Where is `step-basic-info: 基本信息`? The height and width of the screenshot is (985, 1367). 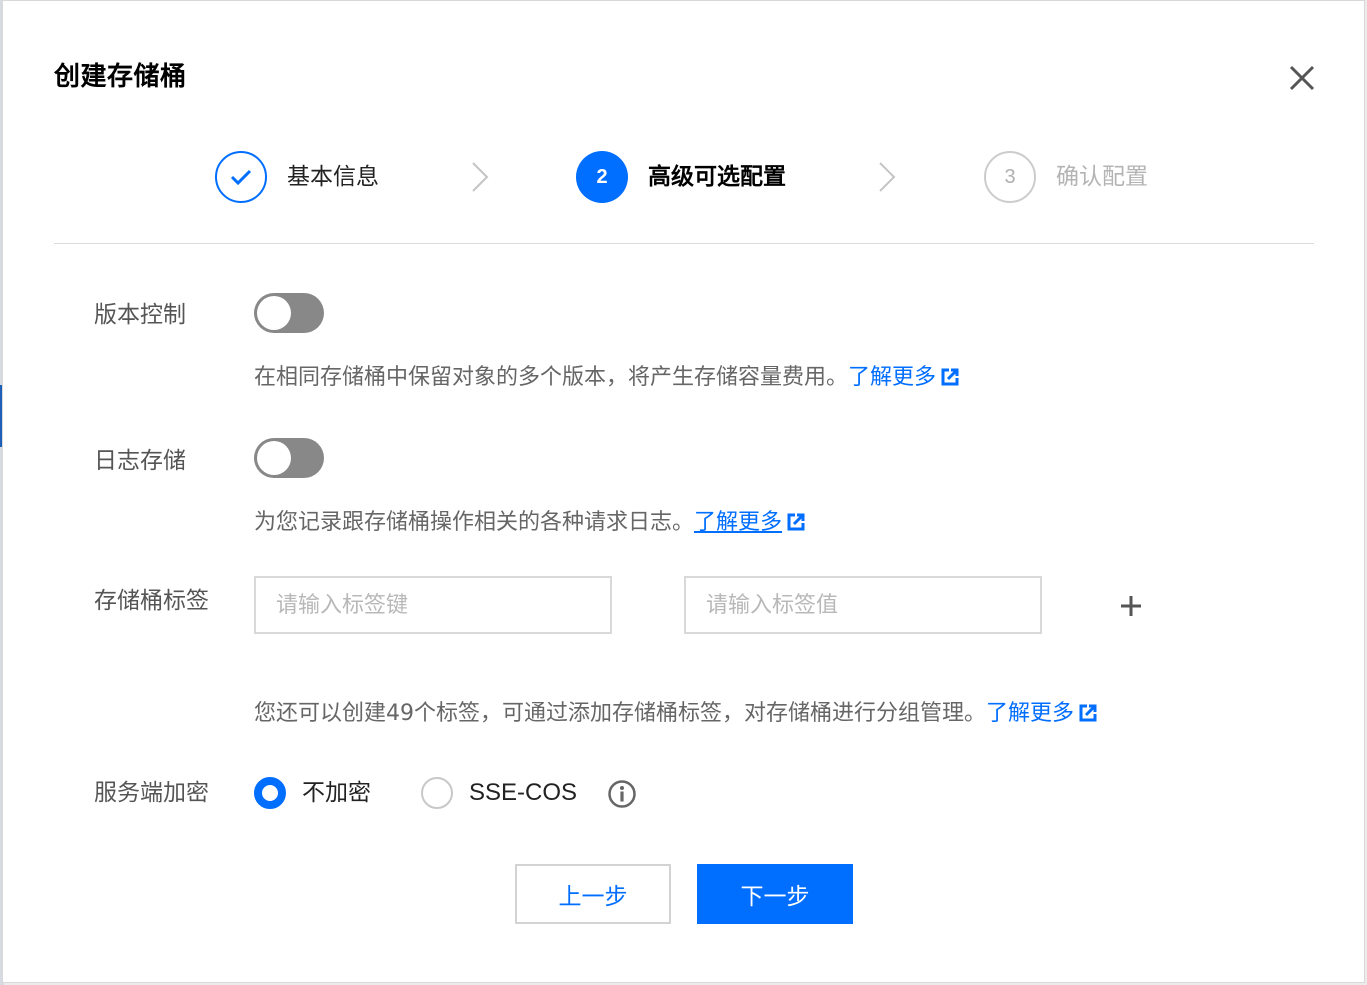 step-basic-info: 基本信息 is located at coordinates (297, 177).